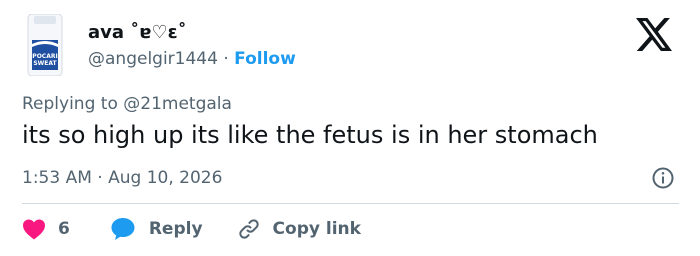  I want to click on info-icon, so click(663, 178).